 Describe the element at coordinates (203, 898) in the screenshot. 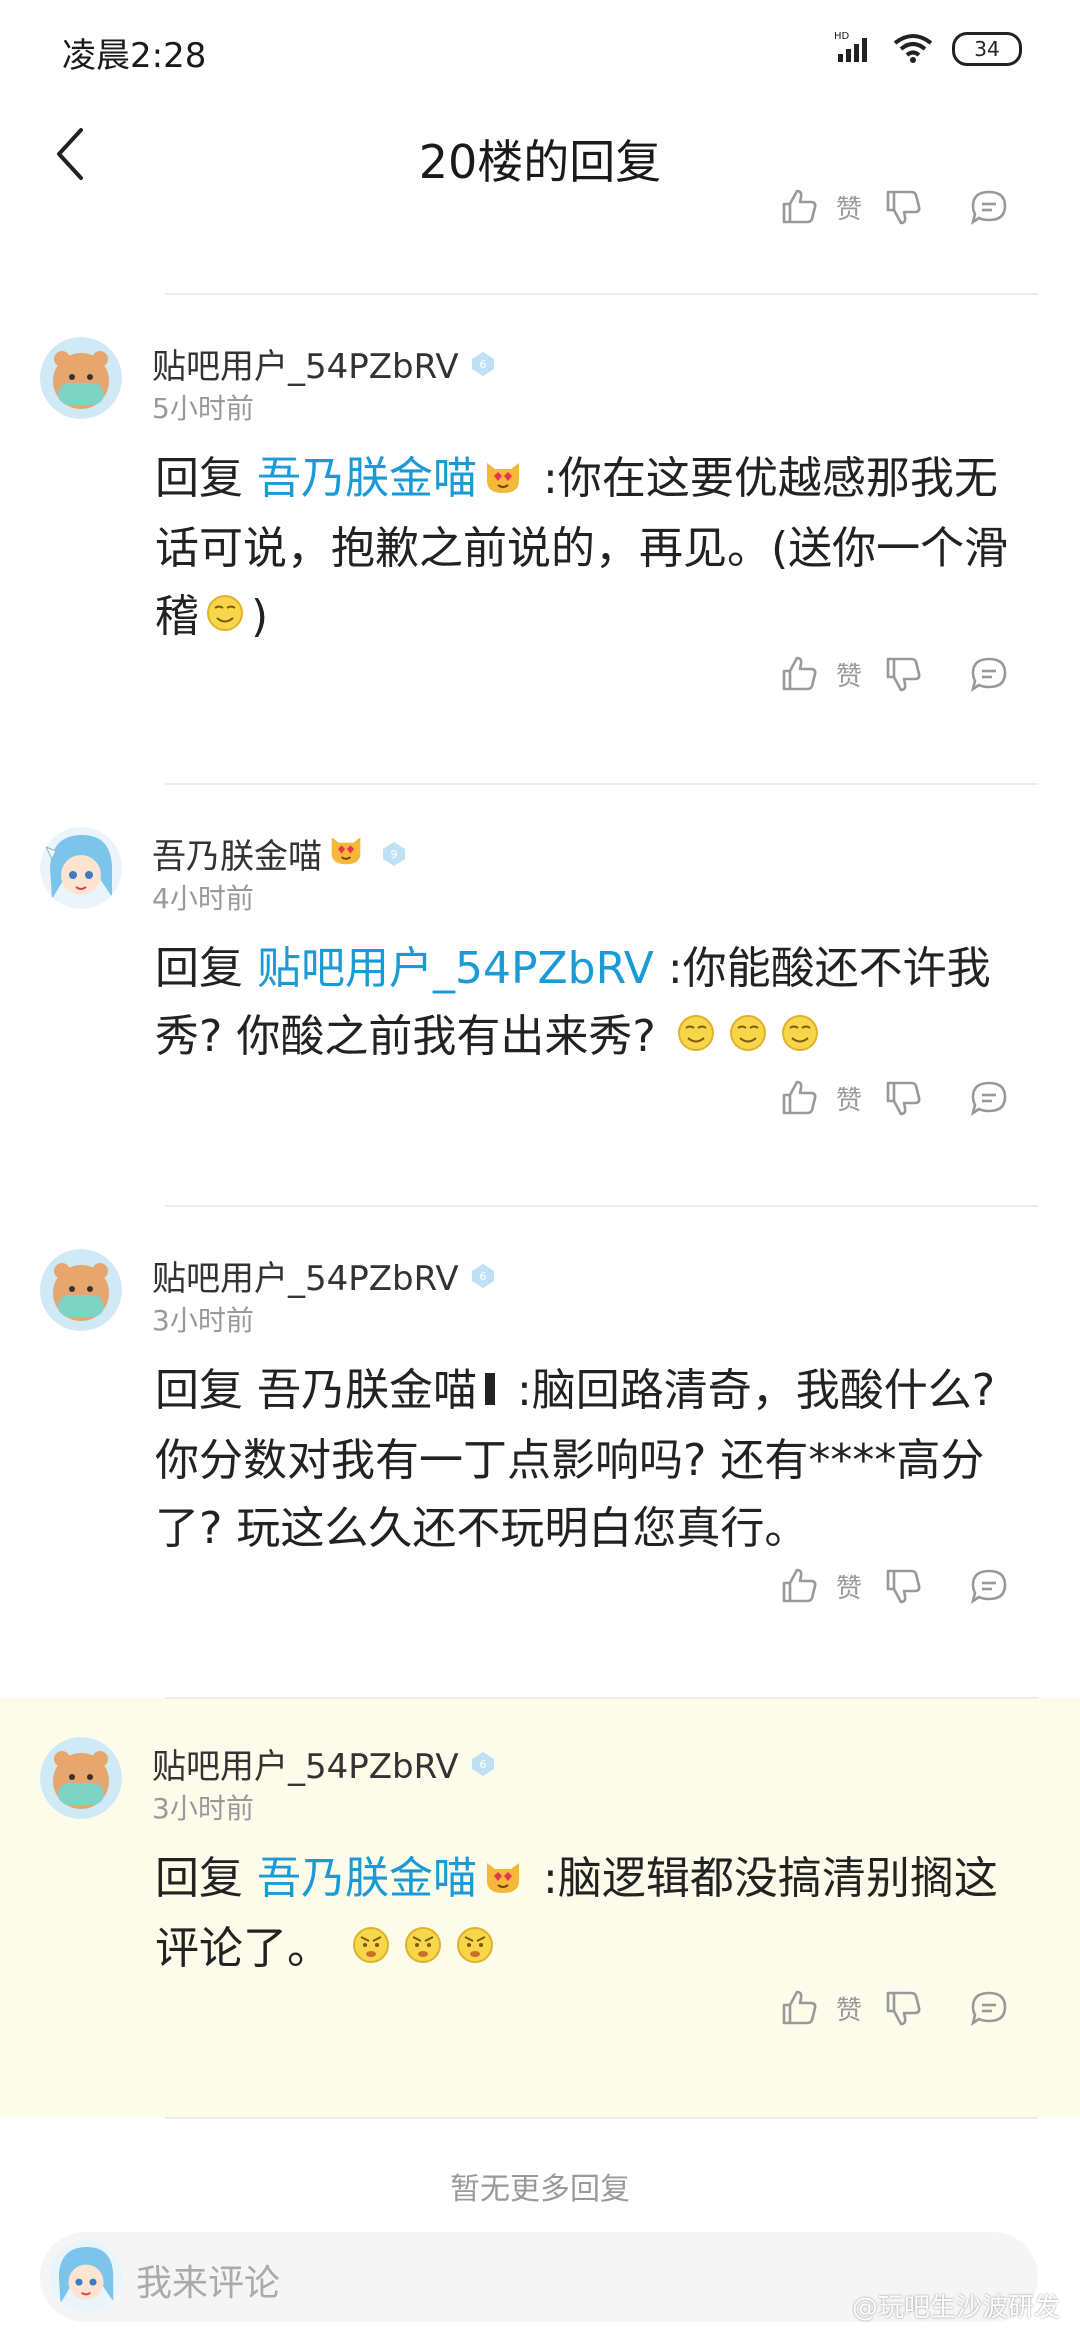

I see `reply-time: 4小时前` at that location.